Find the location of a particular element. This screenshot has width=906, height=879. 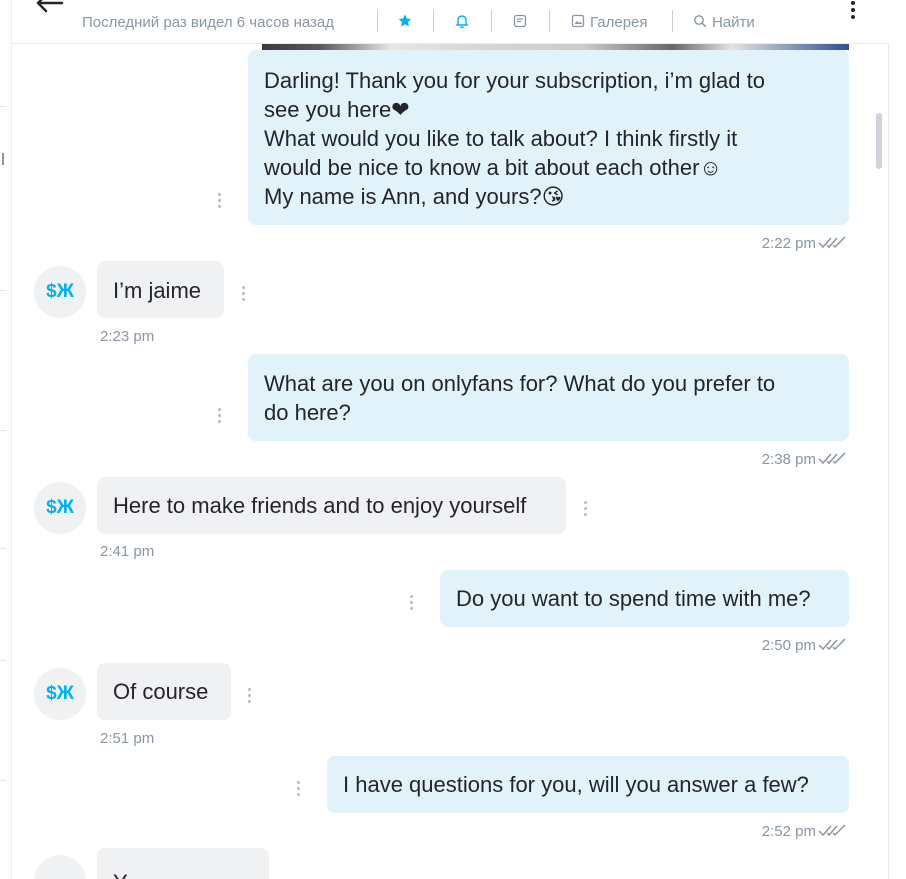

message-time: 2:51 pm is located at coordinates (127, 738).